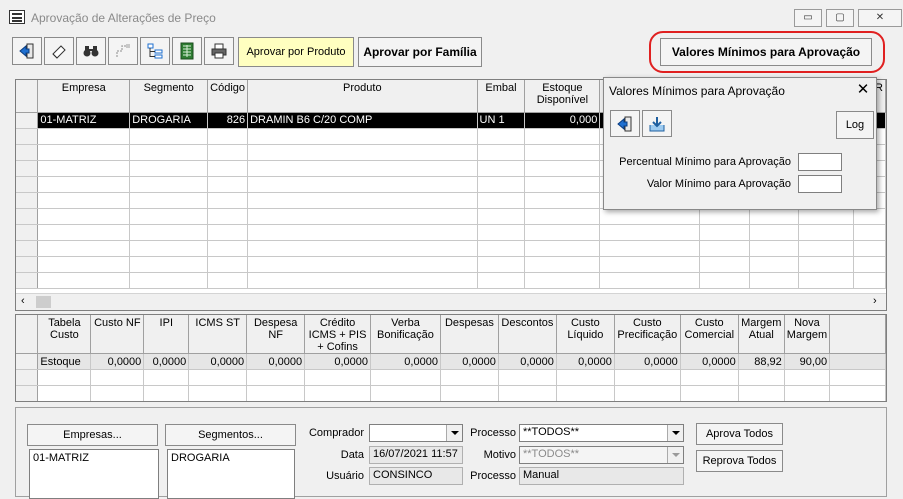 Image resolution: width=903 pixels, height=499 pixels. I want to click on motivo-select: **TODOS**, so click(601, 455).